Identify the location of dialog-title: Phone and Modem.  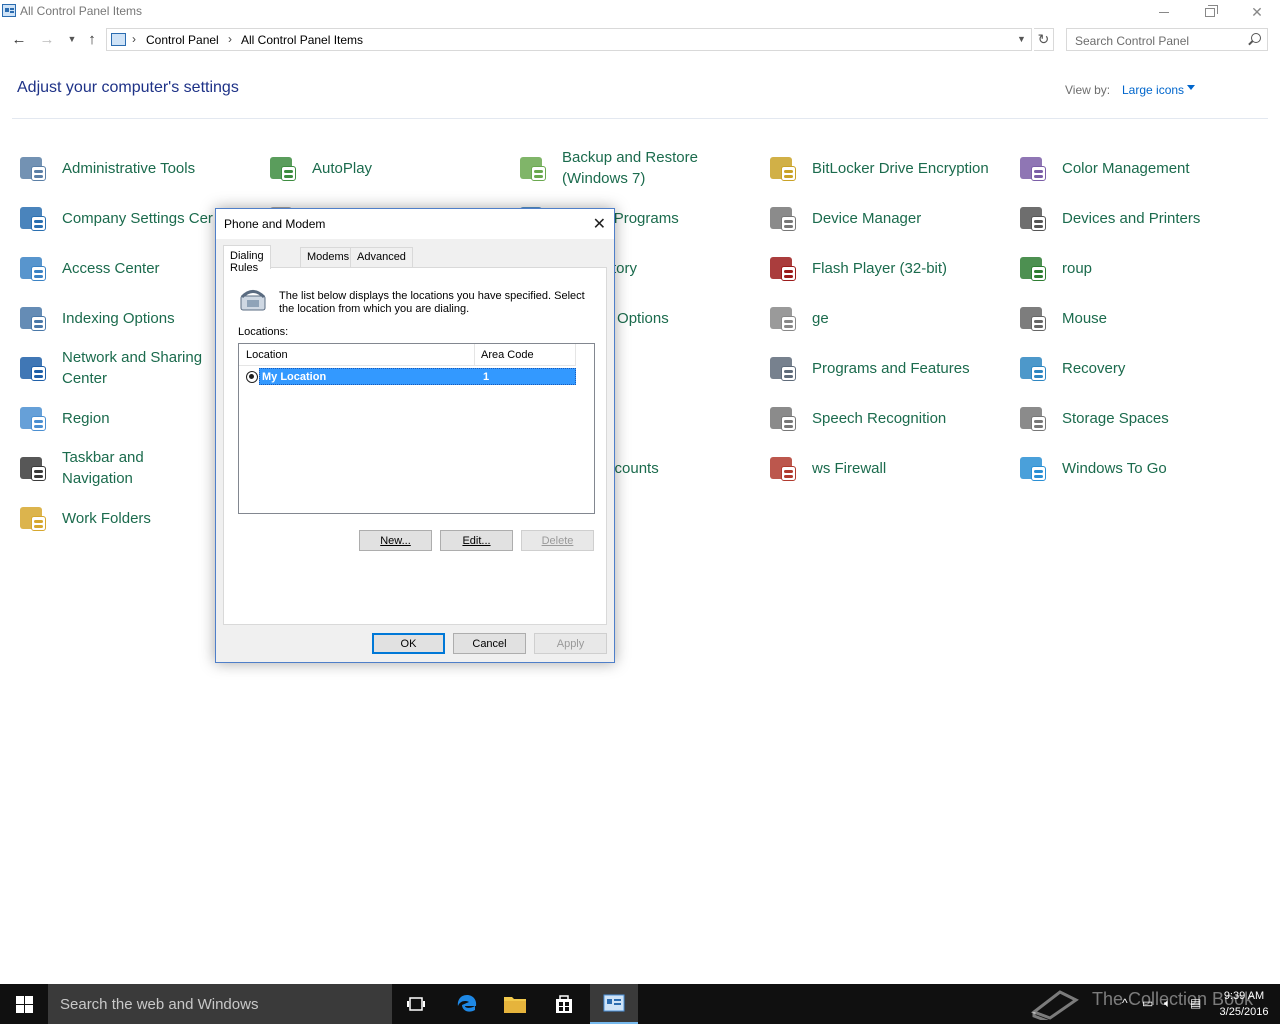
(275, 224).